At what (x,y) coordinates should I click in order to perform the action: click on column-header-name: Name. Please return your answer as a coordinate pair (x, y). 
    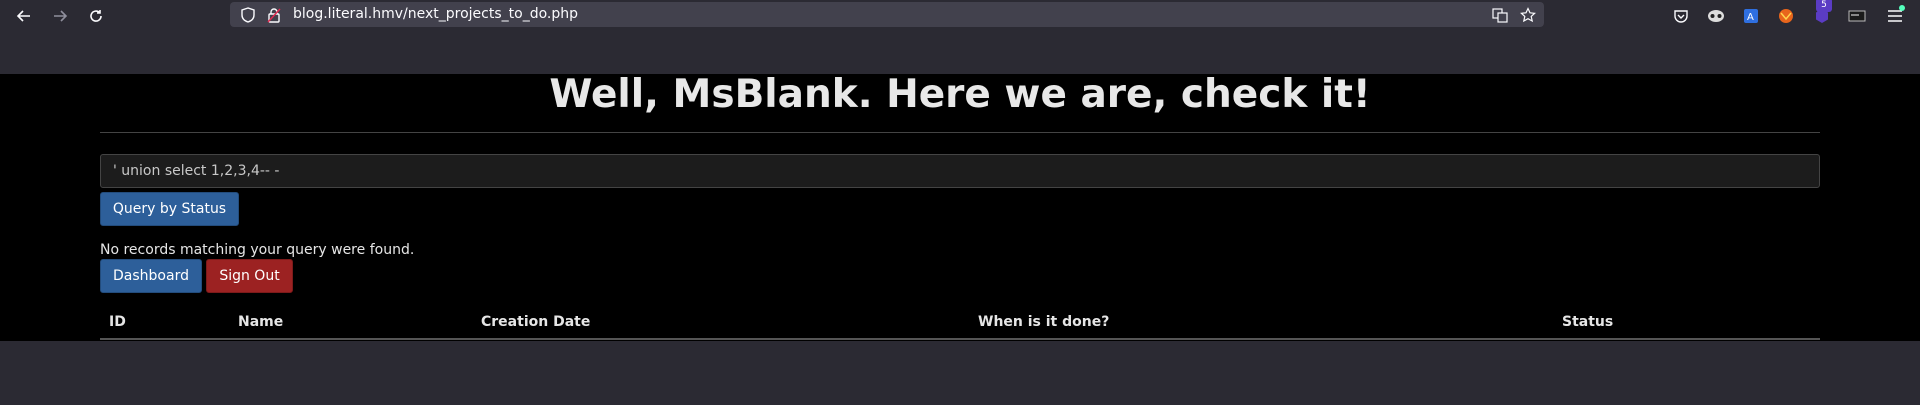
    Looking at the image, I should click on (261, 322).